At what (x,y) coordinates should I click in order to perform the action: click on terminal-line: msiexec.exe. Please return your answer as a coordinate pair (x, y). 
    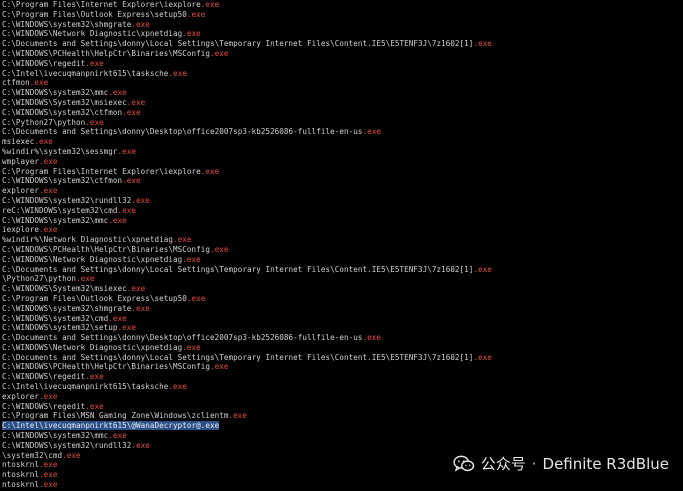
    Looking at the image, I should click on (342, 142).